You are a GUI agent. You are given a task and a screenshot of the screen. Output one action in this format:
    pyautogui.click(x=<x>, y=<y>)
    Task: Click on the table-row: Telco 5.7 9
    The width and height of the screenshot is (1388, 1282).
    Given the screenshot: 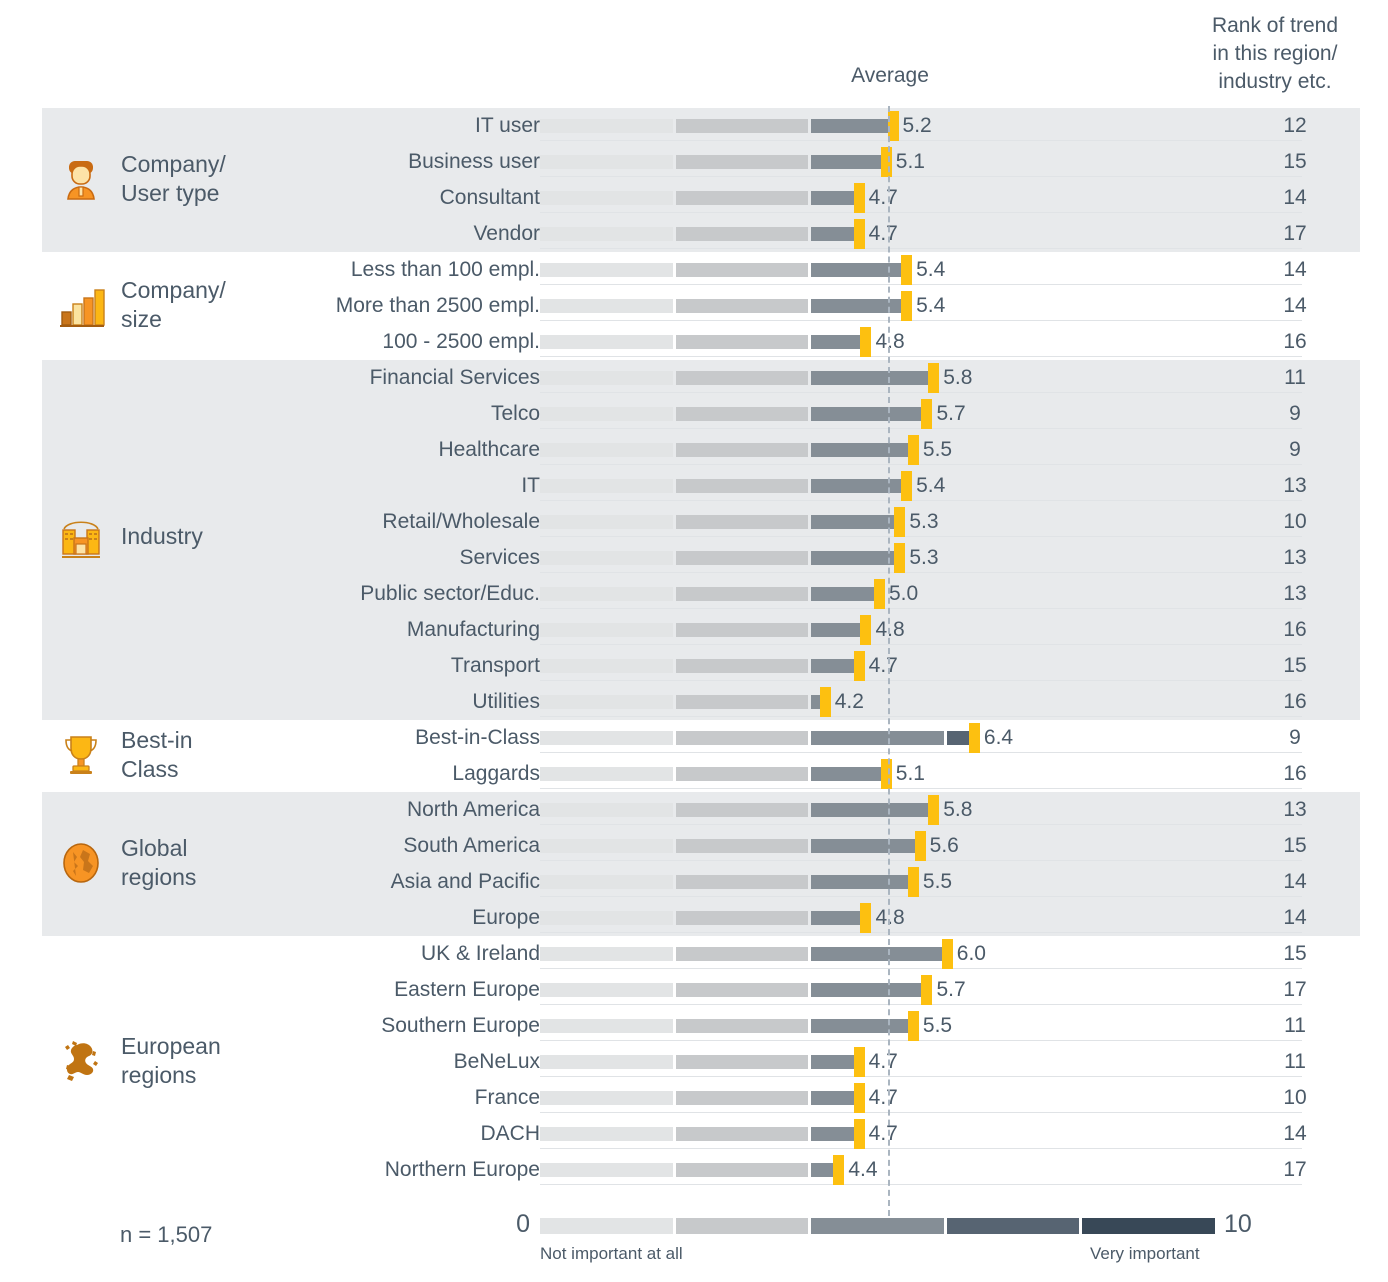 What is the action you would take?
    pyautogui.click(x=694, y=414)
    